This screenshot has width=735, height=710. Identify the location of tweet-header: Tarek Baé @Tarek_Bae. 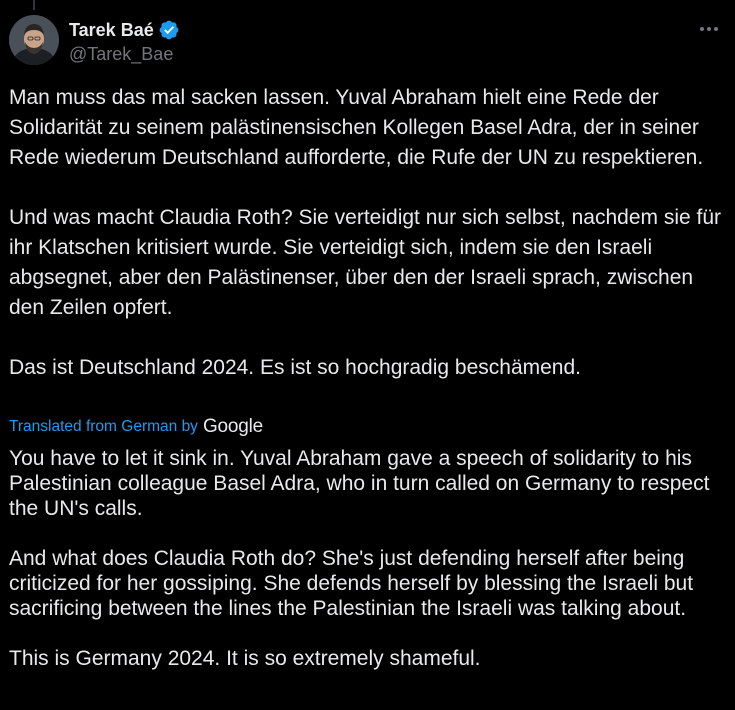
(366, 41).